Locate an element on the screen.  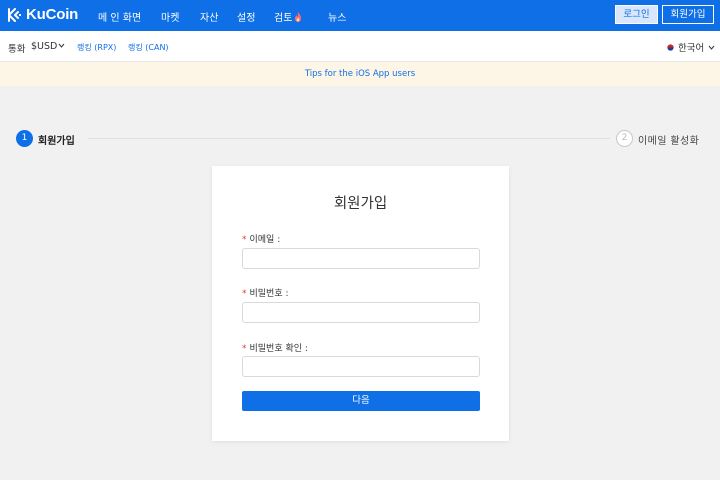
language-selector: 한국어 is located at coordinates (690, 47).